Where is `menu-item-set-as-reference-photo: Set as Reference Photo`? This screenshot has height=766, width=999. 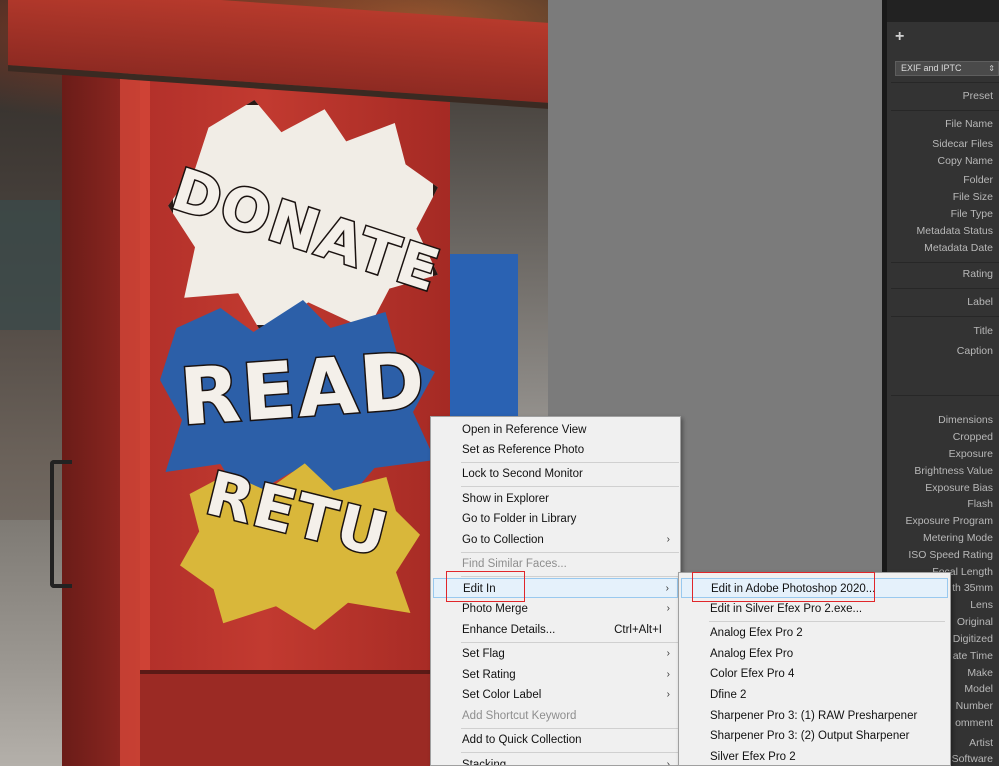
menu-item-set-as-reference-photo: Set as Reference Photo is located at coordinates (555, 450).